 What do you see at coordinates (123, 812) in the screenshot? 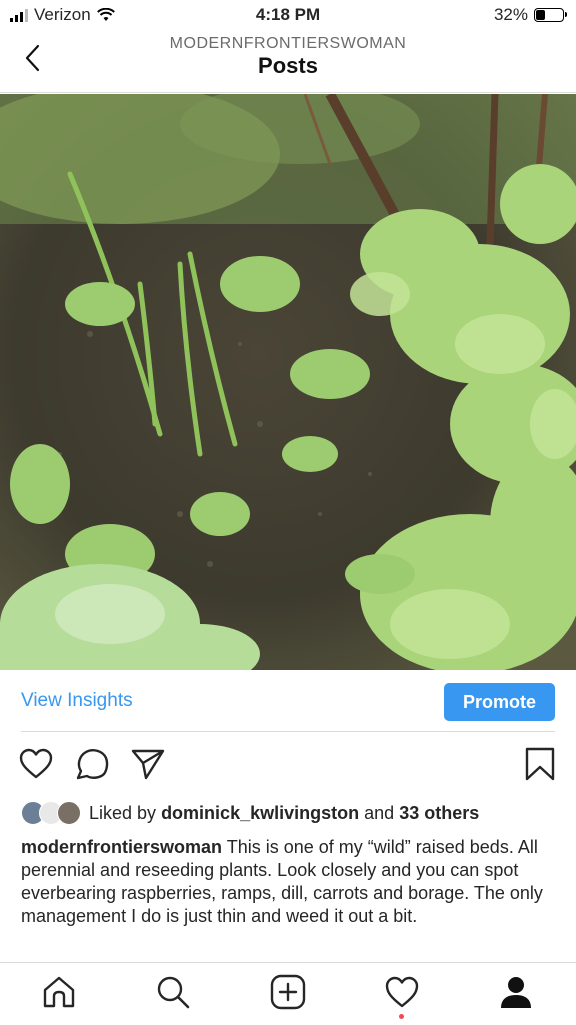
I see `liked-by-label: Liked by` at bounding box center [123, 812].